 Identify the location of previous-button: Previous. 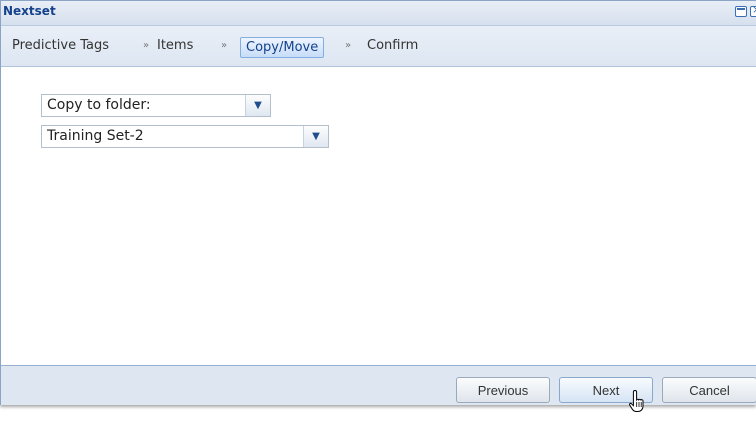
(503, 390).